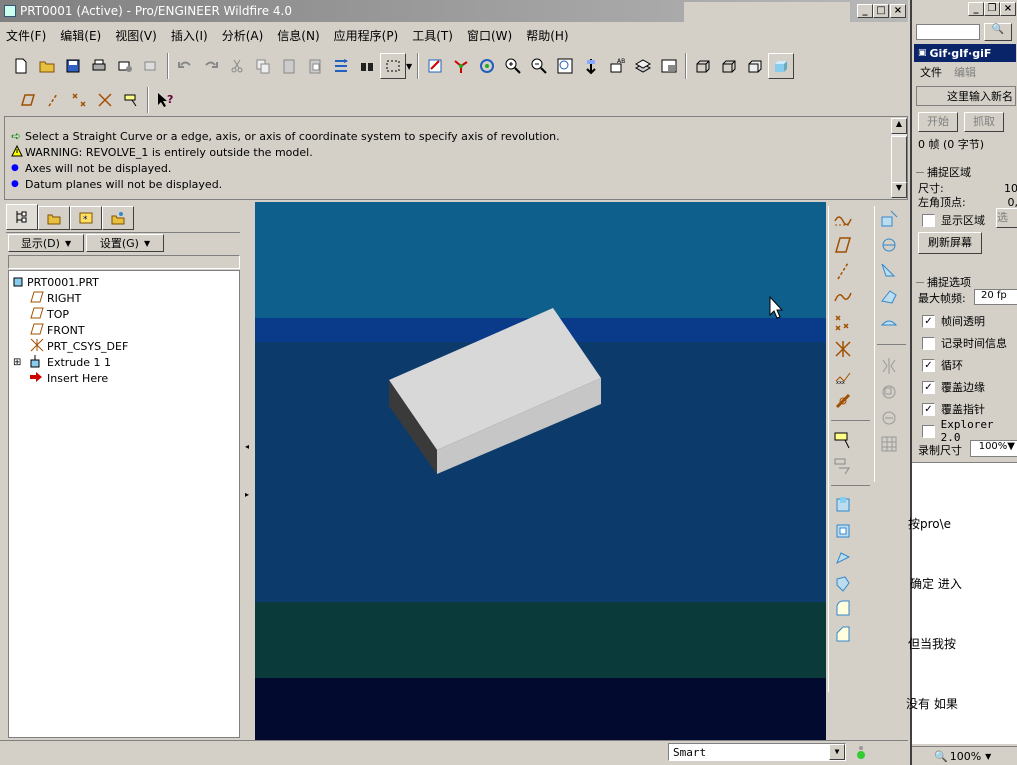  What do you see at coordinates (165, 100) in the screenshot?
I see `context-help-icon: ?` at bounding box center [165, 100].